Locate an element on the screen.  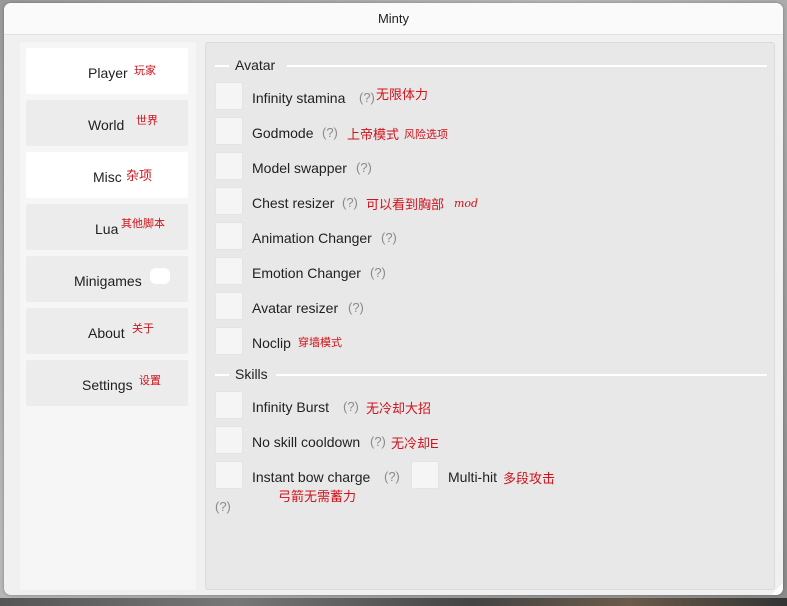
no-skill-cooldown-checkbox is located at coordinates (229, 440).